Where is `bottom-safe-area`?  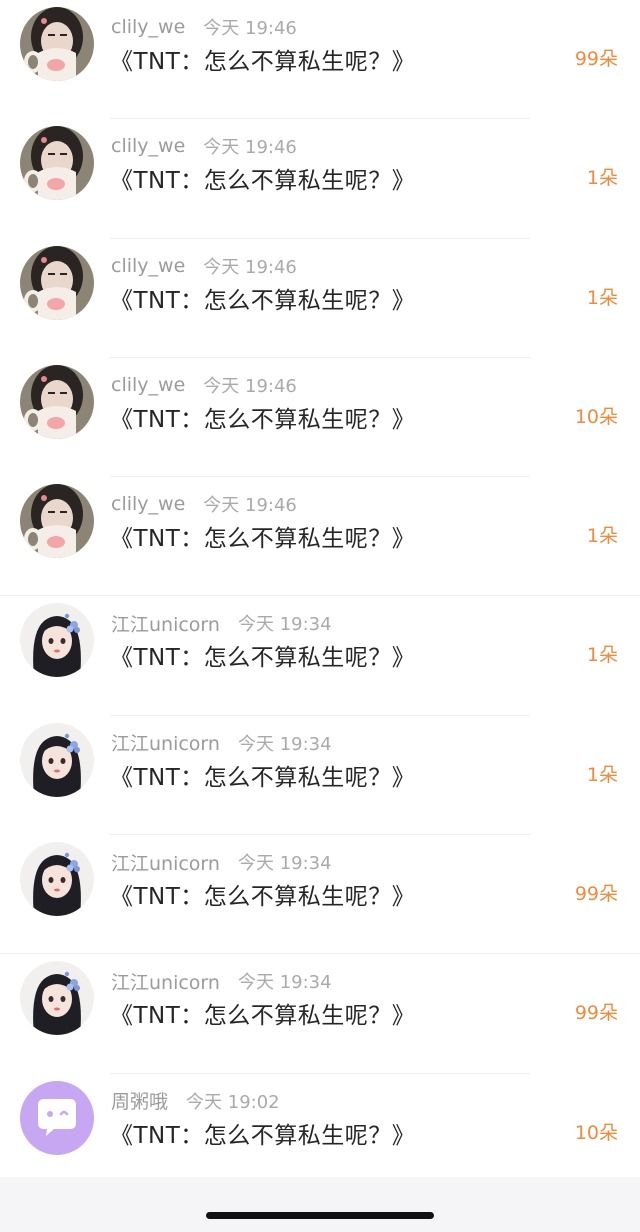 bottom-safe-area is located at coordinates (320, 1204).